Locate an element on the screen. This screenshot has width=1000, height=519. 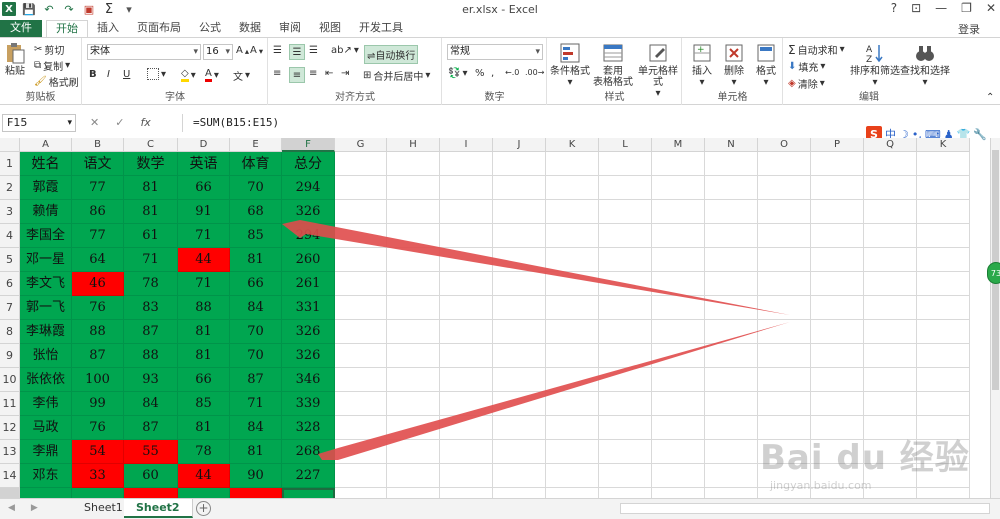
data-cell: 88 is located at coordinates (151, 356).